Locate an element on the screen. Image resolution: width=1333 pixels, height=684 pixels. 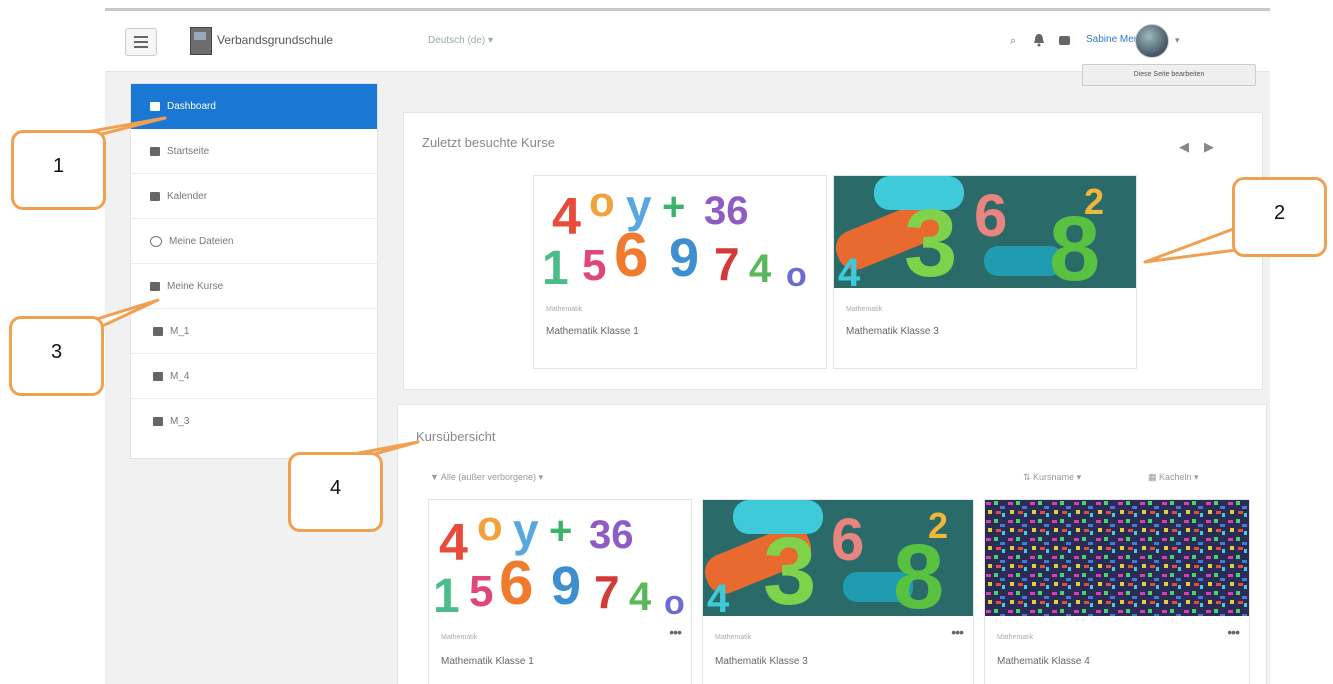
callout-2: 2 is located at coordinates (1279, 217).